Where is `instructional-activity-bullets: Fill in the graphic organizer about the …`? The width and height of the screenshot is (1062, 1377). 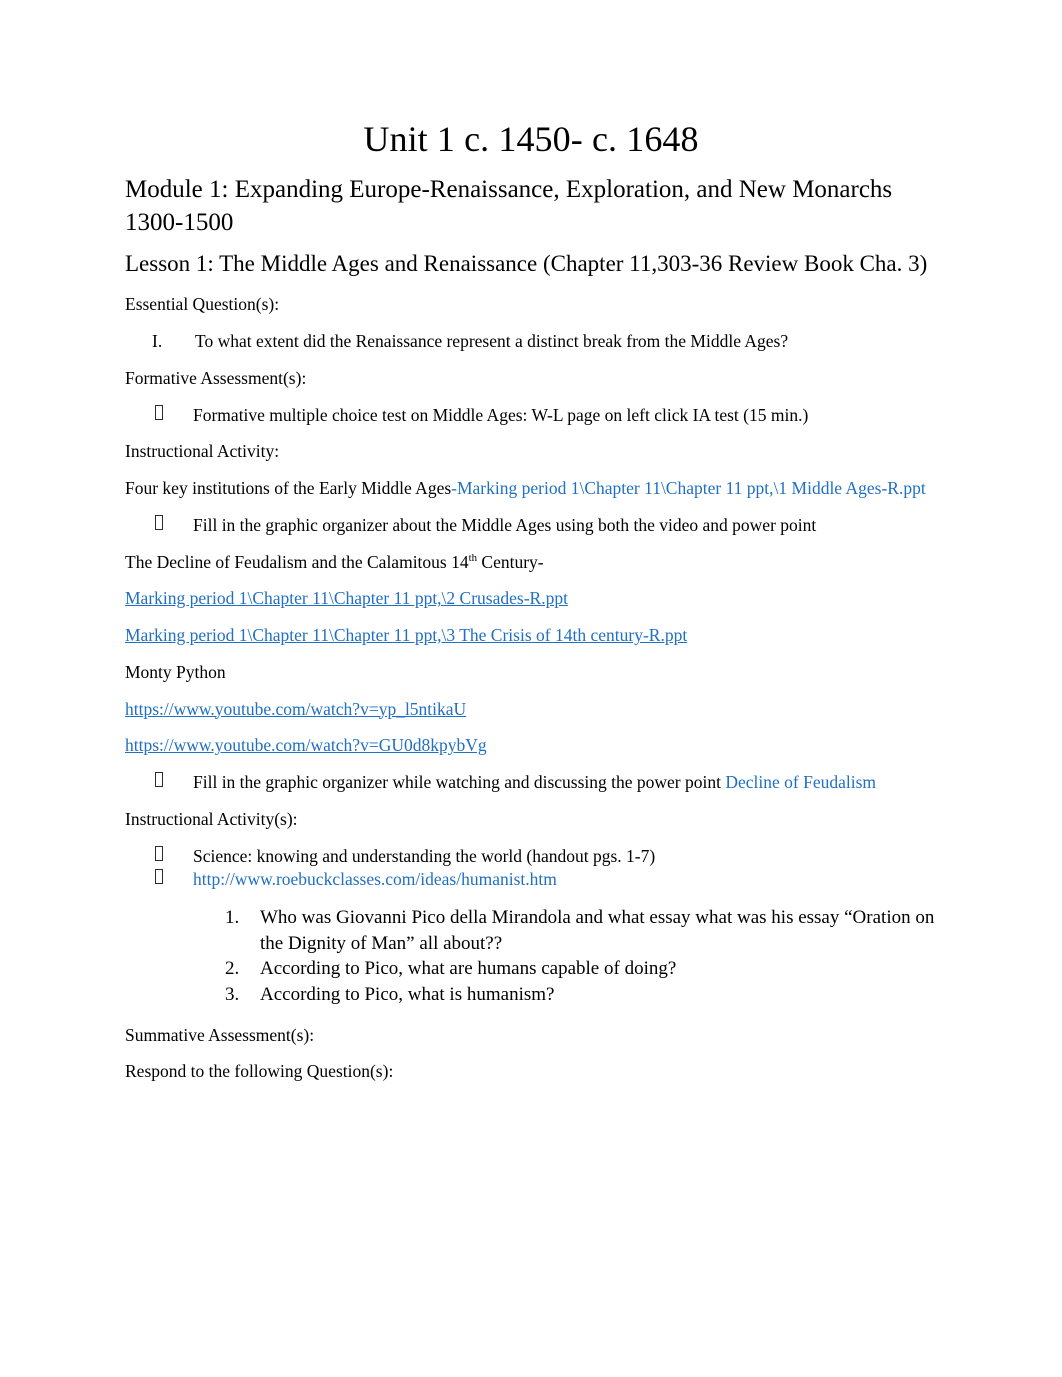
instructional-activity-bullets: Fill in the graphic organizer about the … is located at coordinates (531, 525).